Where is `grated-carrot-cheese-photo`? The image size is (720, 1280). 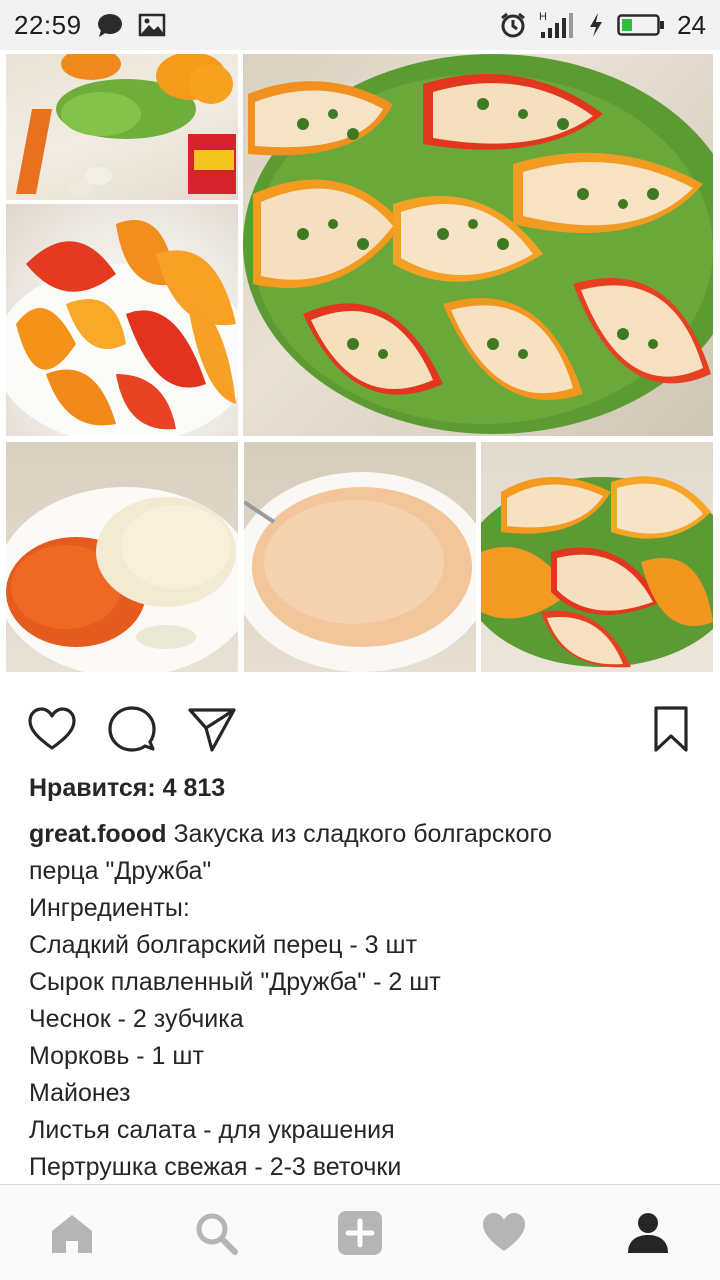 grated-carrot-cheese-photo is located at coordinates (122, 557).